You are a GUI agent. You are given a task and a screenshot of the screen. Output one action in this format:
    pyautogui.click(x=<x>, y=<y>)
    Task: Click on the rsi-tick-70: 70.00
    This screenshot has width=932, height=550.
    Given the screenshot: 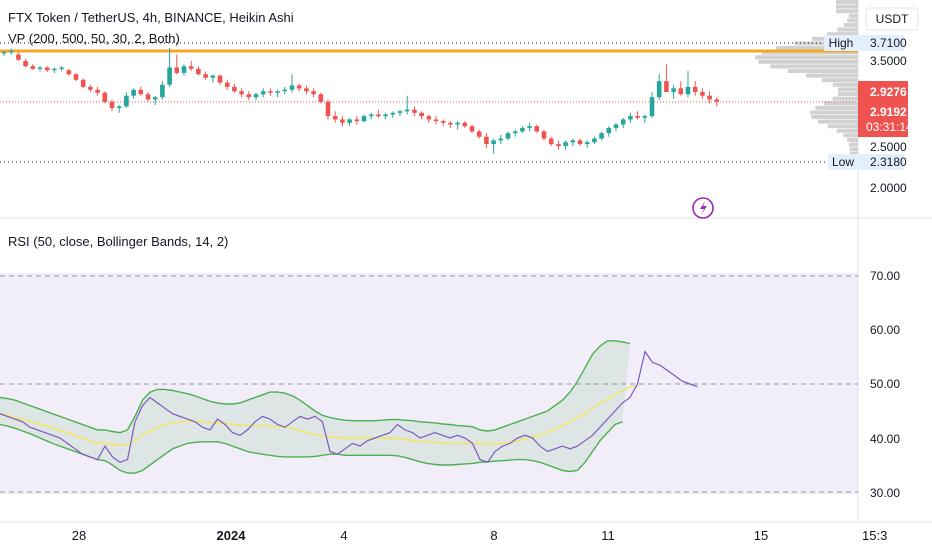 What is the action you would take?
    pyautogui.click(x=885, y=276)
    